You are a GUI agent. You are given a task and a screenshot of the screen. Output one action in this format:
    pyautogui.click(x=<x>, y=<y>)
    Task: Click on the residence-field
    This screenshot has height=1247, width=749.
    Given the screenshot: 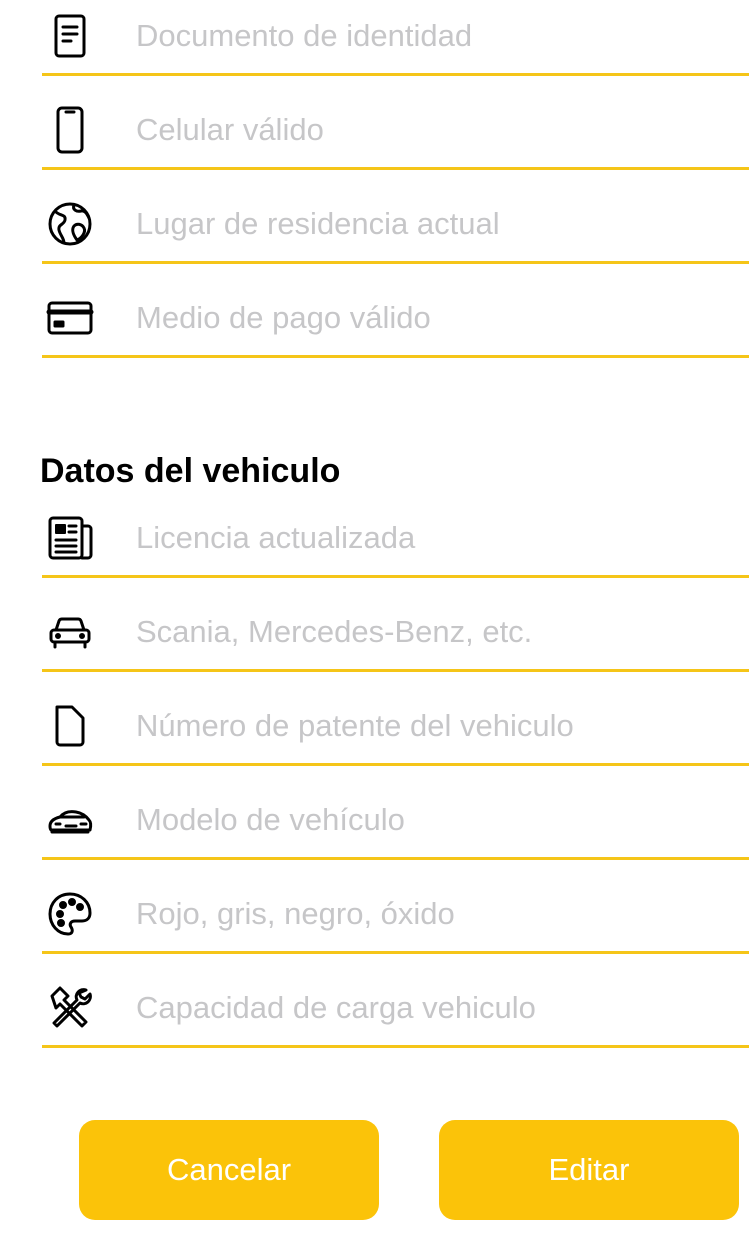 What is the action you would take?
    pyautogui.click(x=395, y=226)
    